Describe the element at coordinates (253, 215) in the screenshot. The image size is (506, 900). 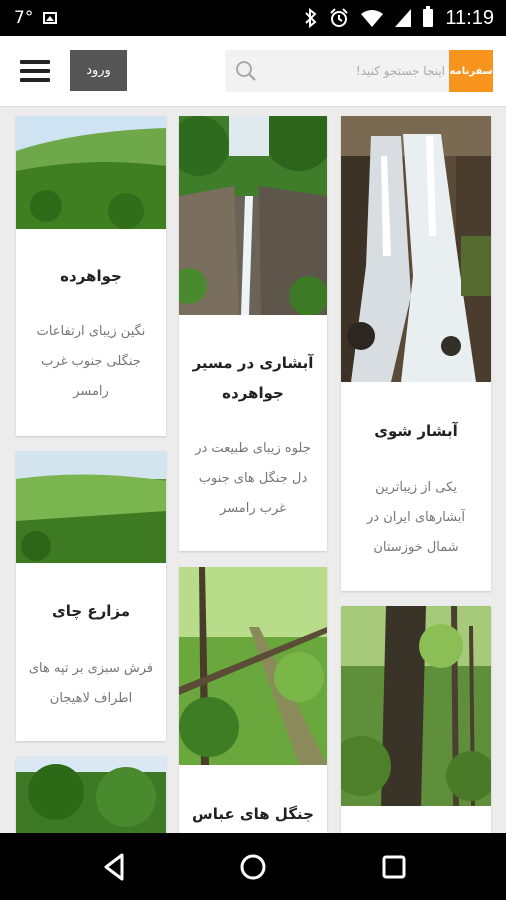
I see `waterfall-canyon-photo` at that location.